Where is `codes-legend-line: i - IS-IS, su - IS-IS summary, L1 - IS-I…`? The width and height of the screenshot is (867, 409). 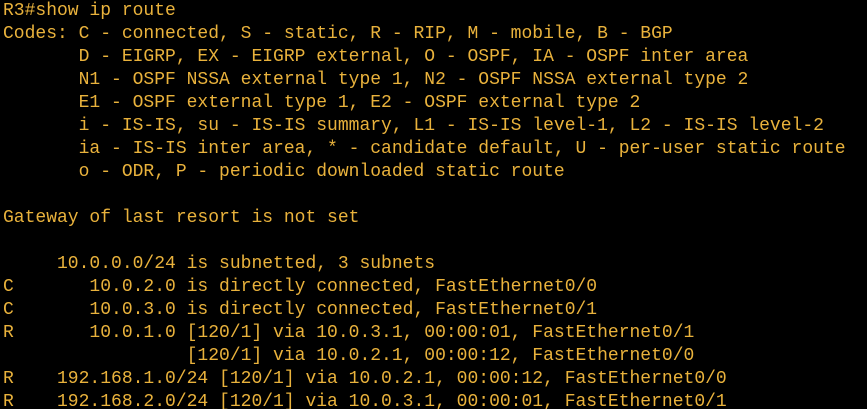 codes-legend-line: i - IS-IS, su - IS-IS summary, L1 - IS-I… is located at coordinates (413, 126).